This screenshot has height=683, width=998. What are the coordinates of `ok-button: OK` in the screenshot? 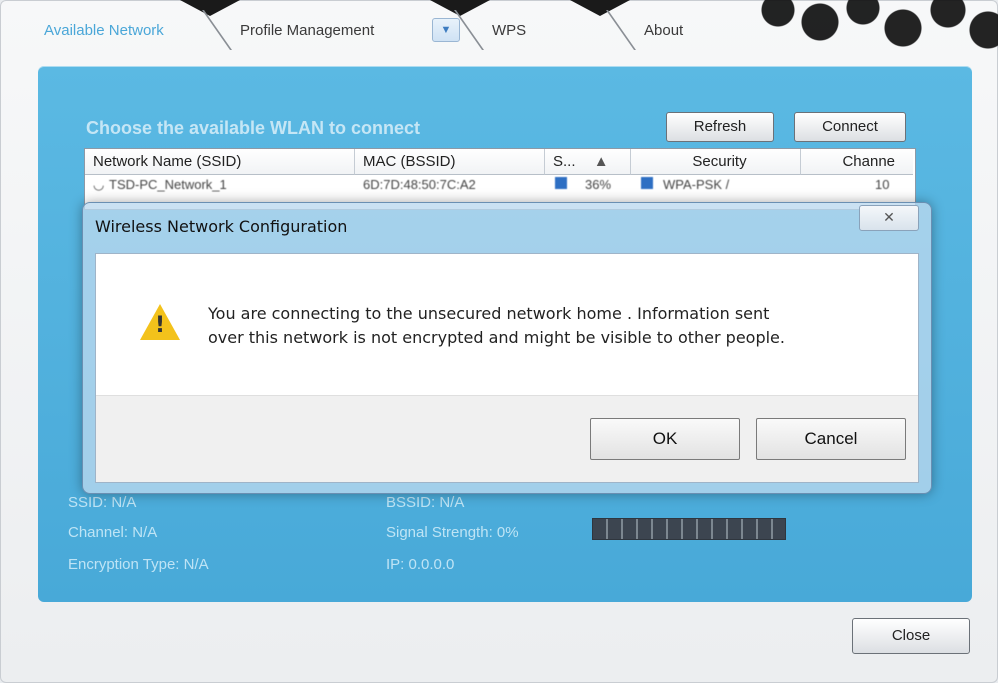 It's located at (665, 439).